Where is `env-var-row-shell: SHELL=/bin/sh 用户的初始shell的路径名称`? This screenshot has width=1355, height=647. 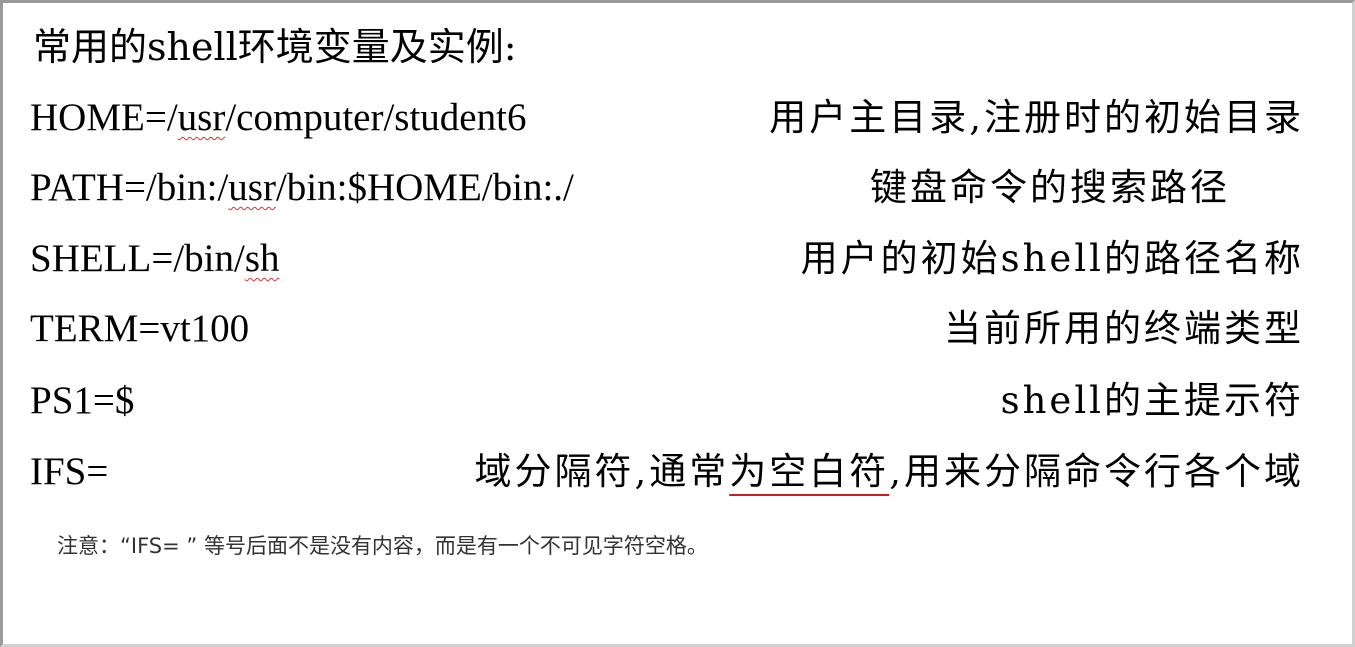 env-var-row-shell: SHELL=/bin/sh 用户的初始shell的路径名称 is located at coordinates (667, 259).